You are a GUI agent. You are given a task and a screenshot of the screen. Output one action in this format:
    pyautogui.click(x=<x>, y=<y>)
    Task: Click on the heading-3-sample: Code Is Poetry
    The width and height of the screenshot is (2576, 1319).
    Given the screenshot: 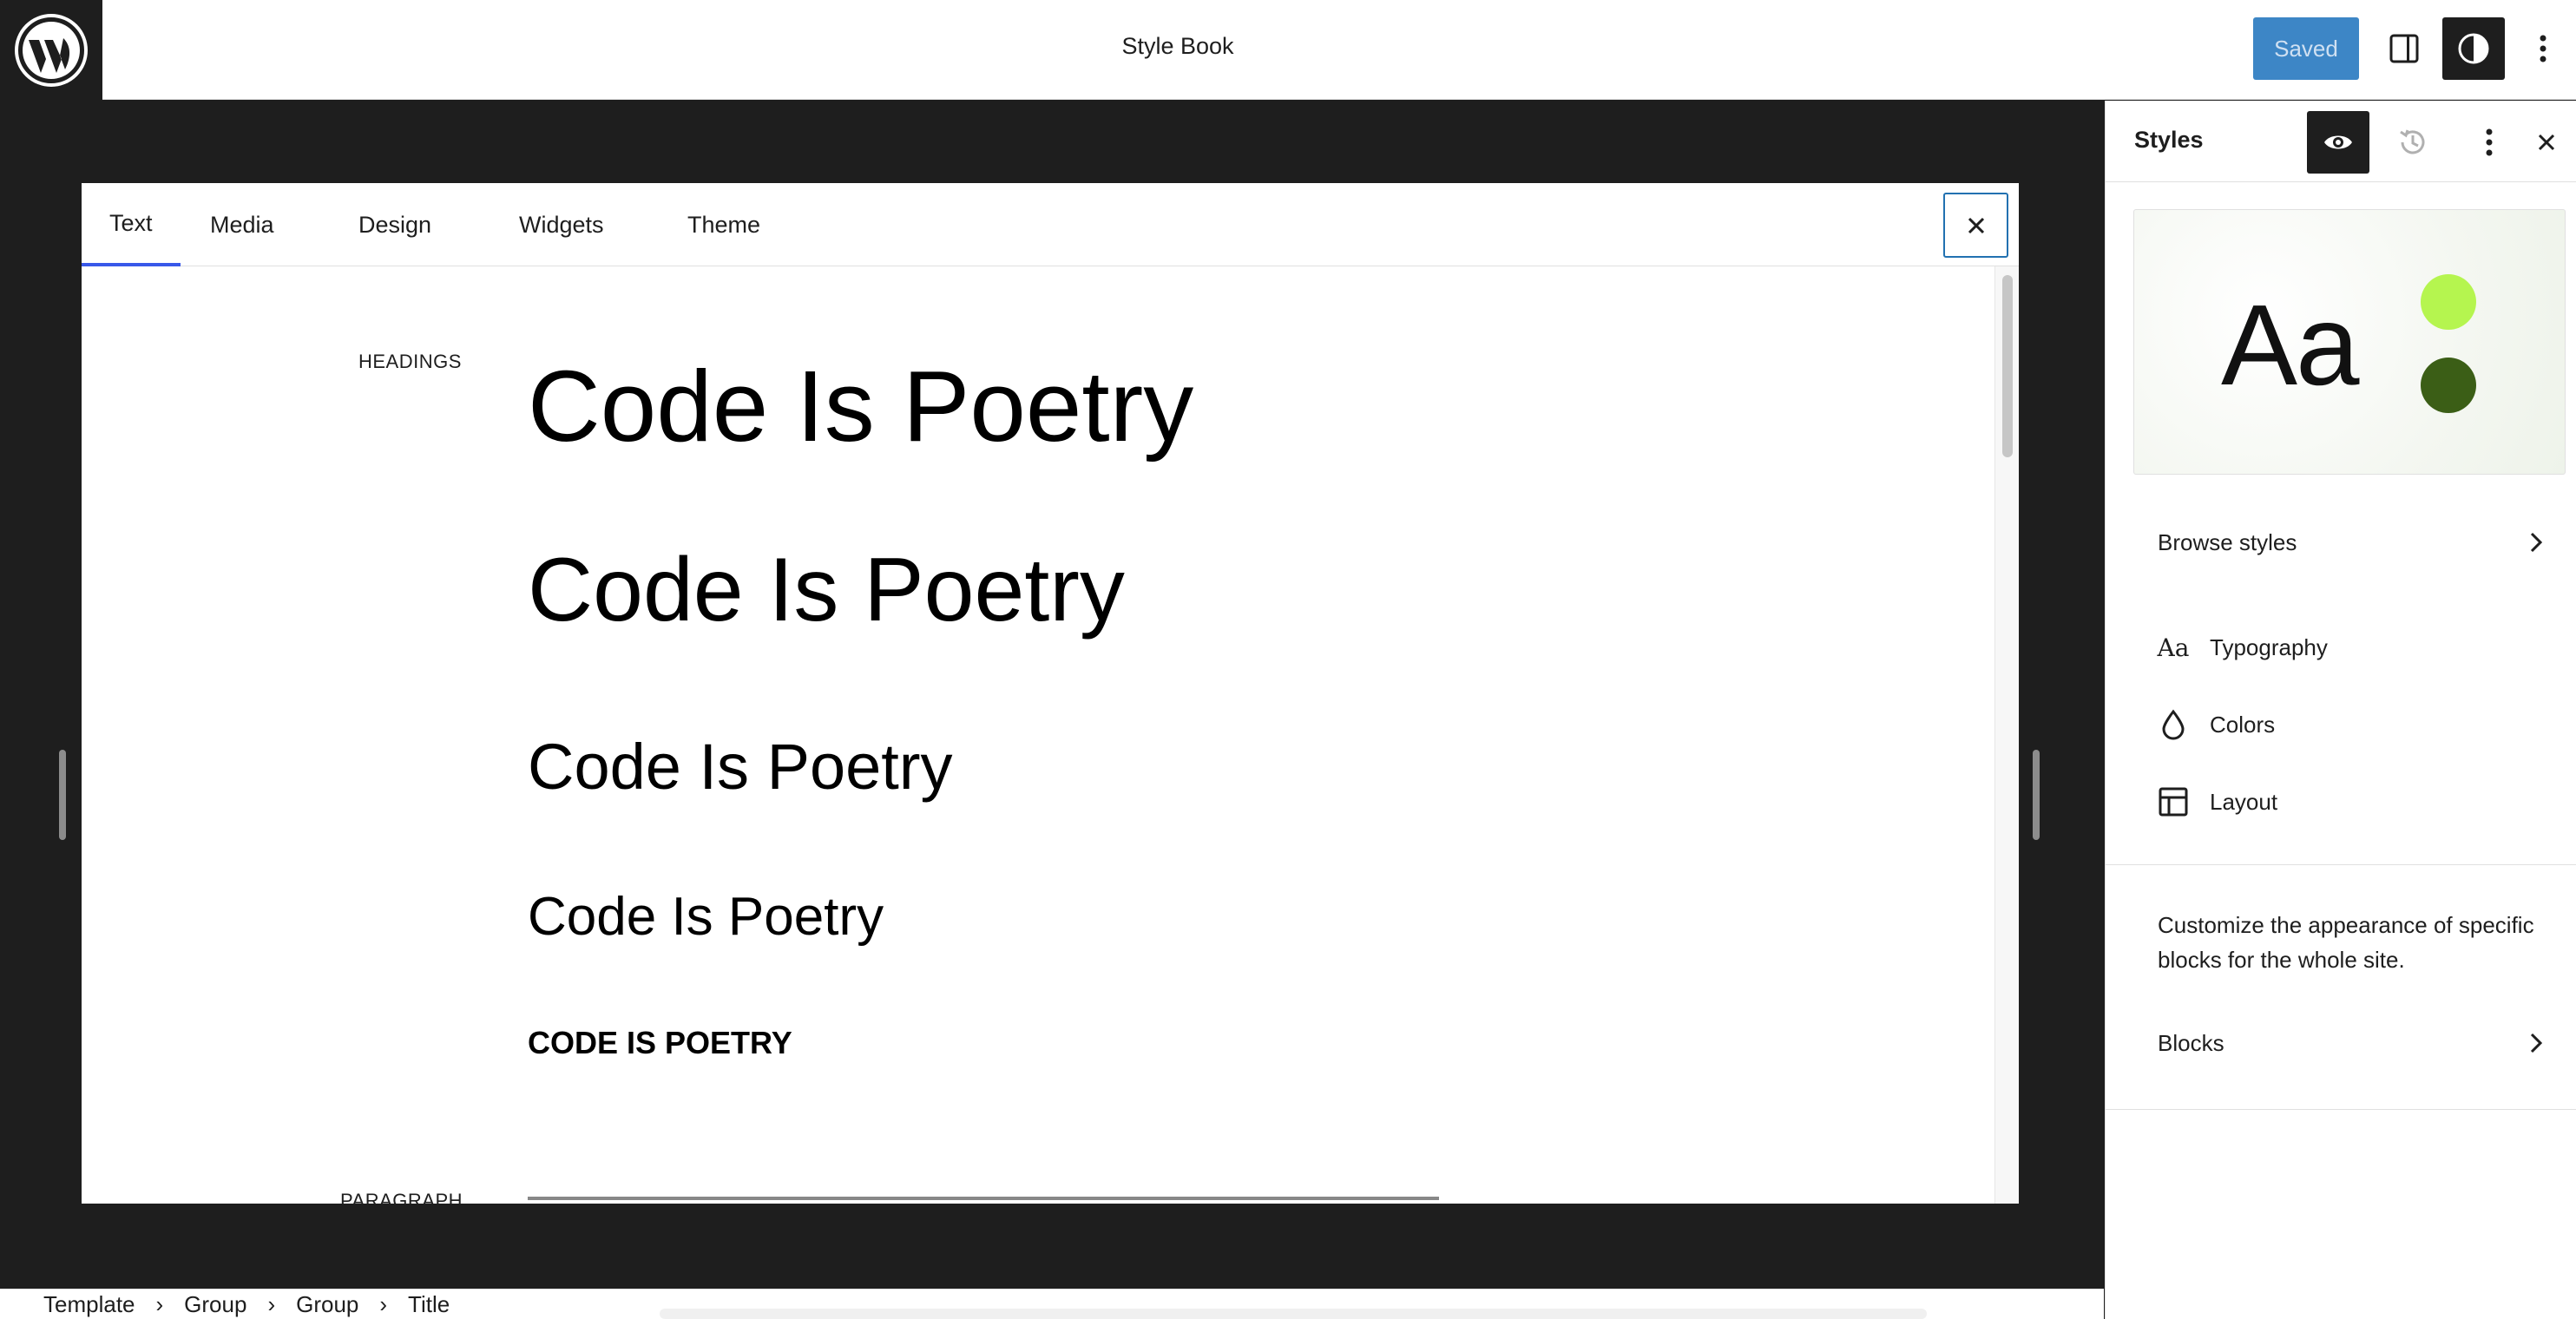 What is the action you would take?
    pyautogui.click(x=740, y=767)
    